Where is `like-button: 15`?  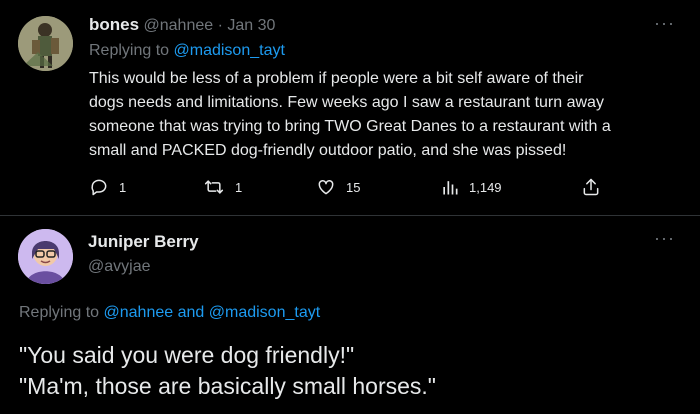
like-button: 15 is located at coordinates (338, 187).